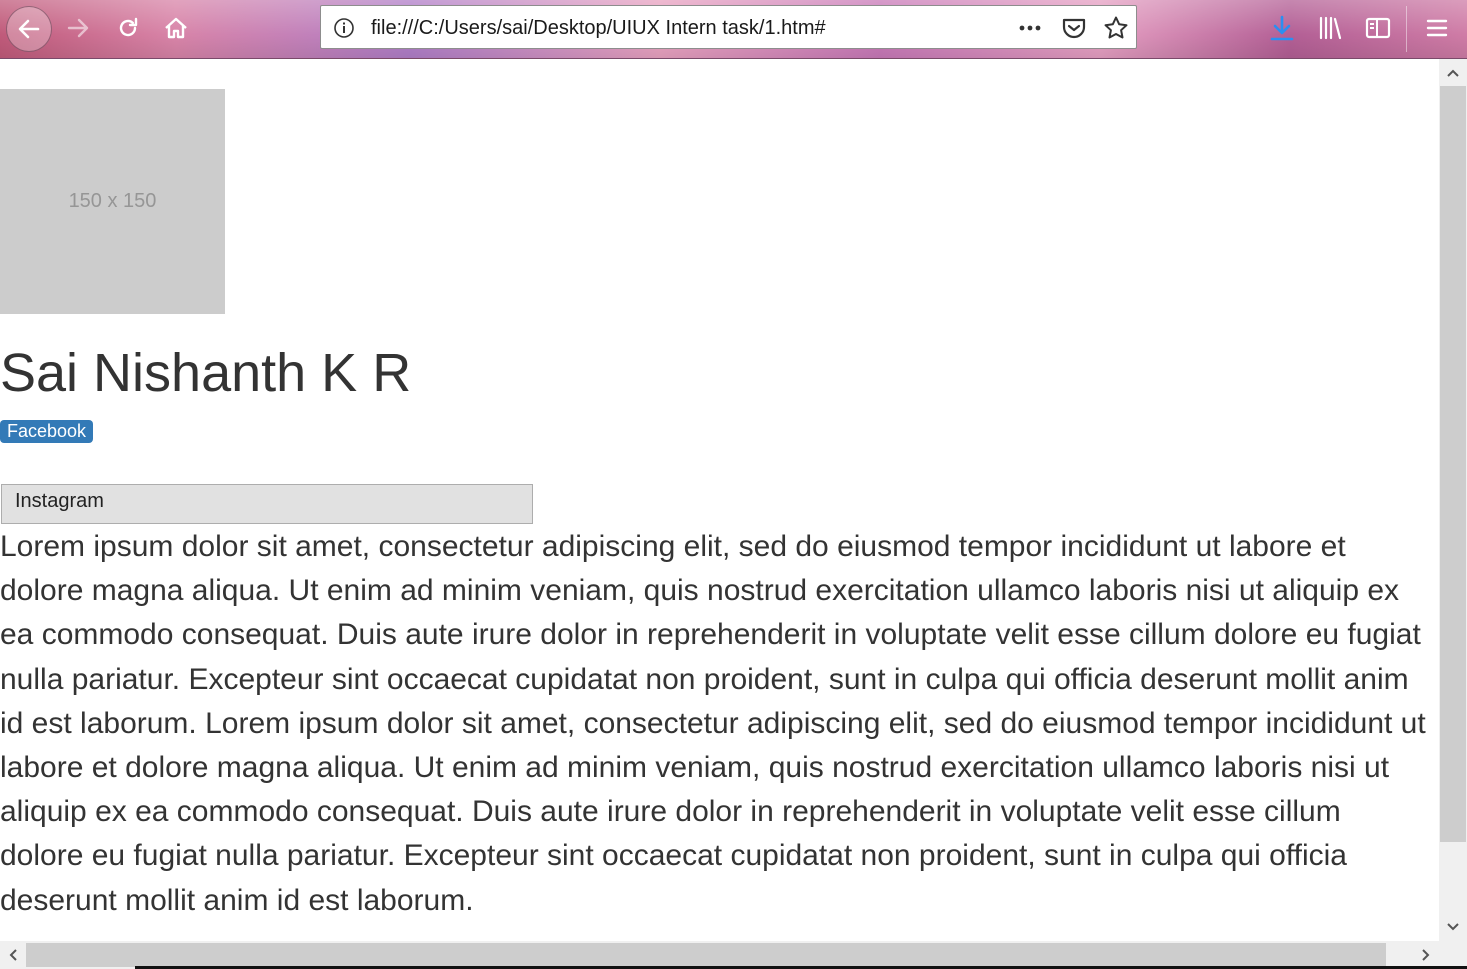 This screenshot has width=1467, height=969. I want to click on library-icon, so click(1330, 28).